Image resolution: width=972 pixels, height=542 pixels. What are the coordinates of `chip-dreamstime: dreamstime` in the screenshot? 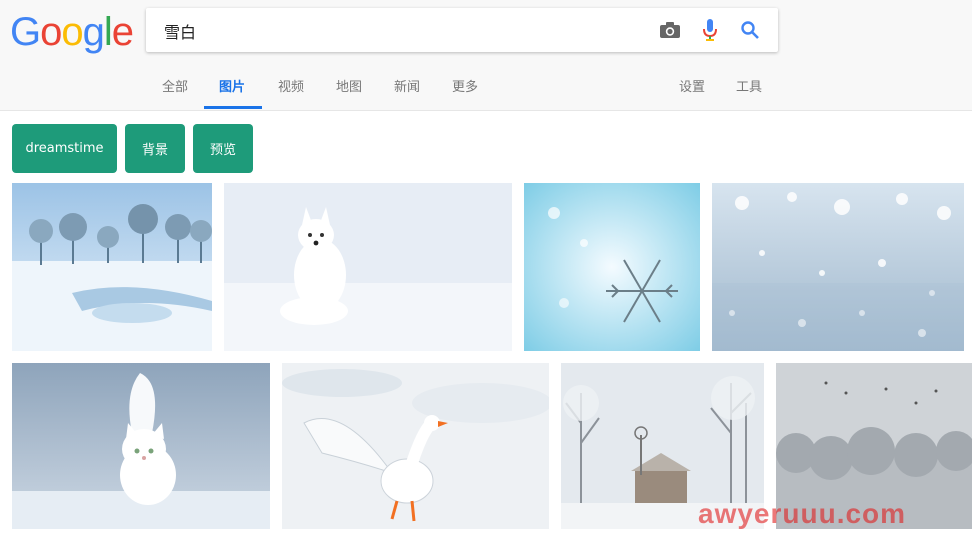 It's located at (64, 148).